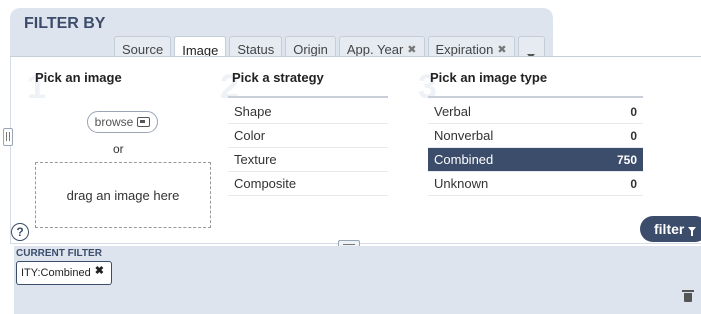 The image size is (701, 314). I want to click on filter-button-label: filter, so click(669, 229).